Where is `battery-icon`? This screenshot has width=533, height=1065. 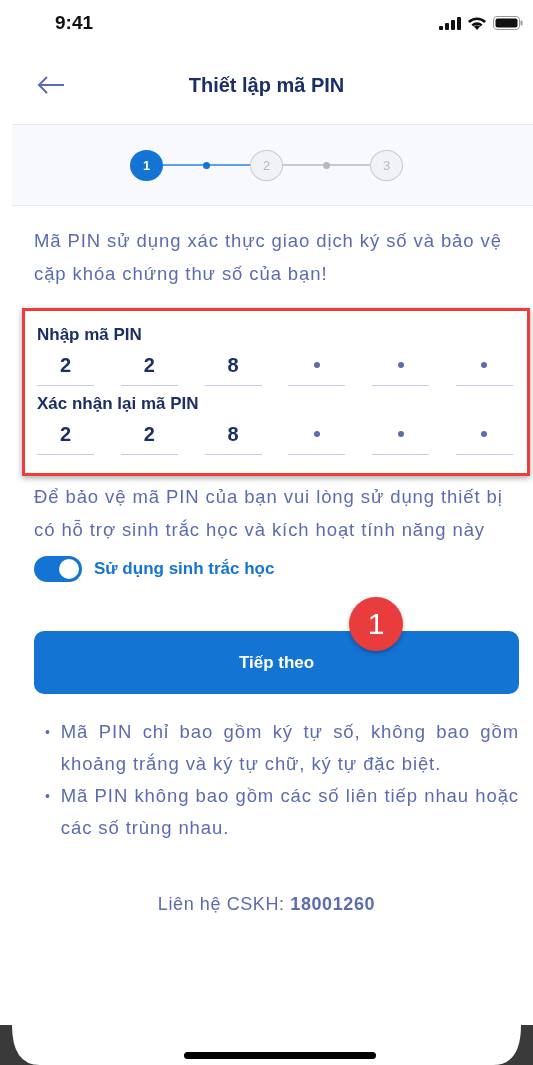 battery-icon is located at coordinates (508, 23).